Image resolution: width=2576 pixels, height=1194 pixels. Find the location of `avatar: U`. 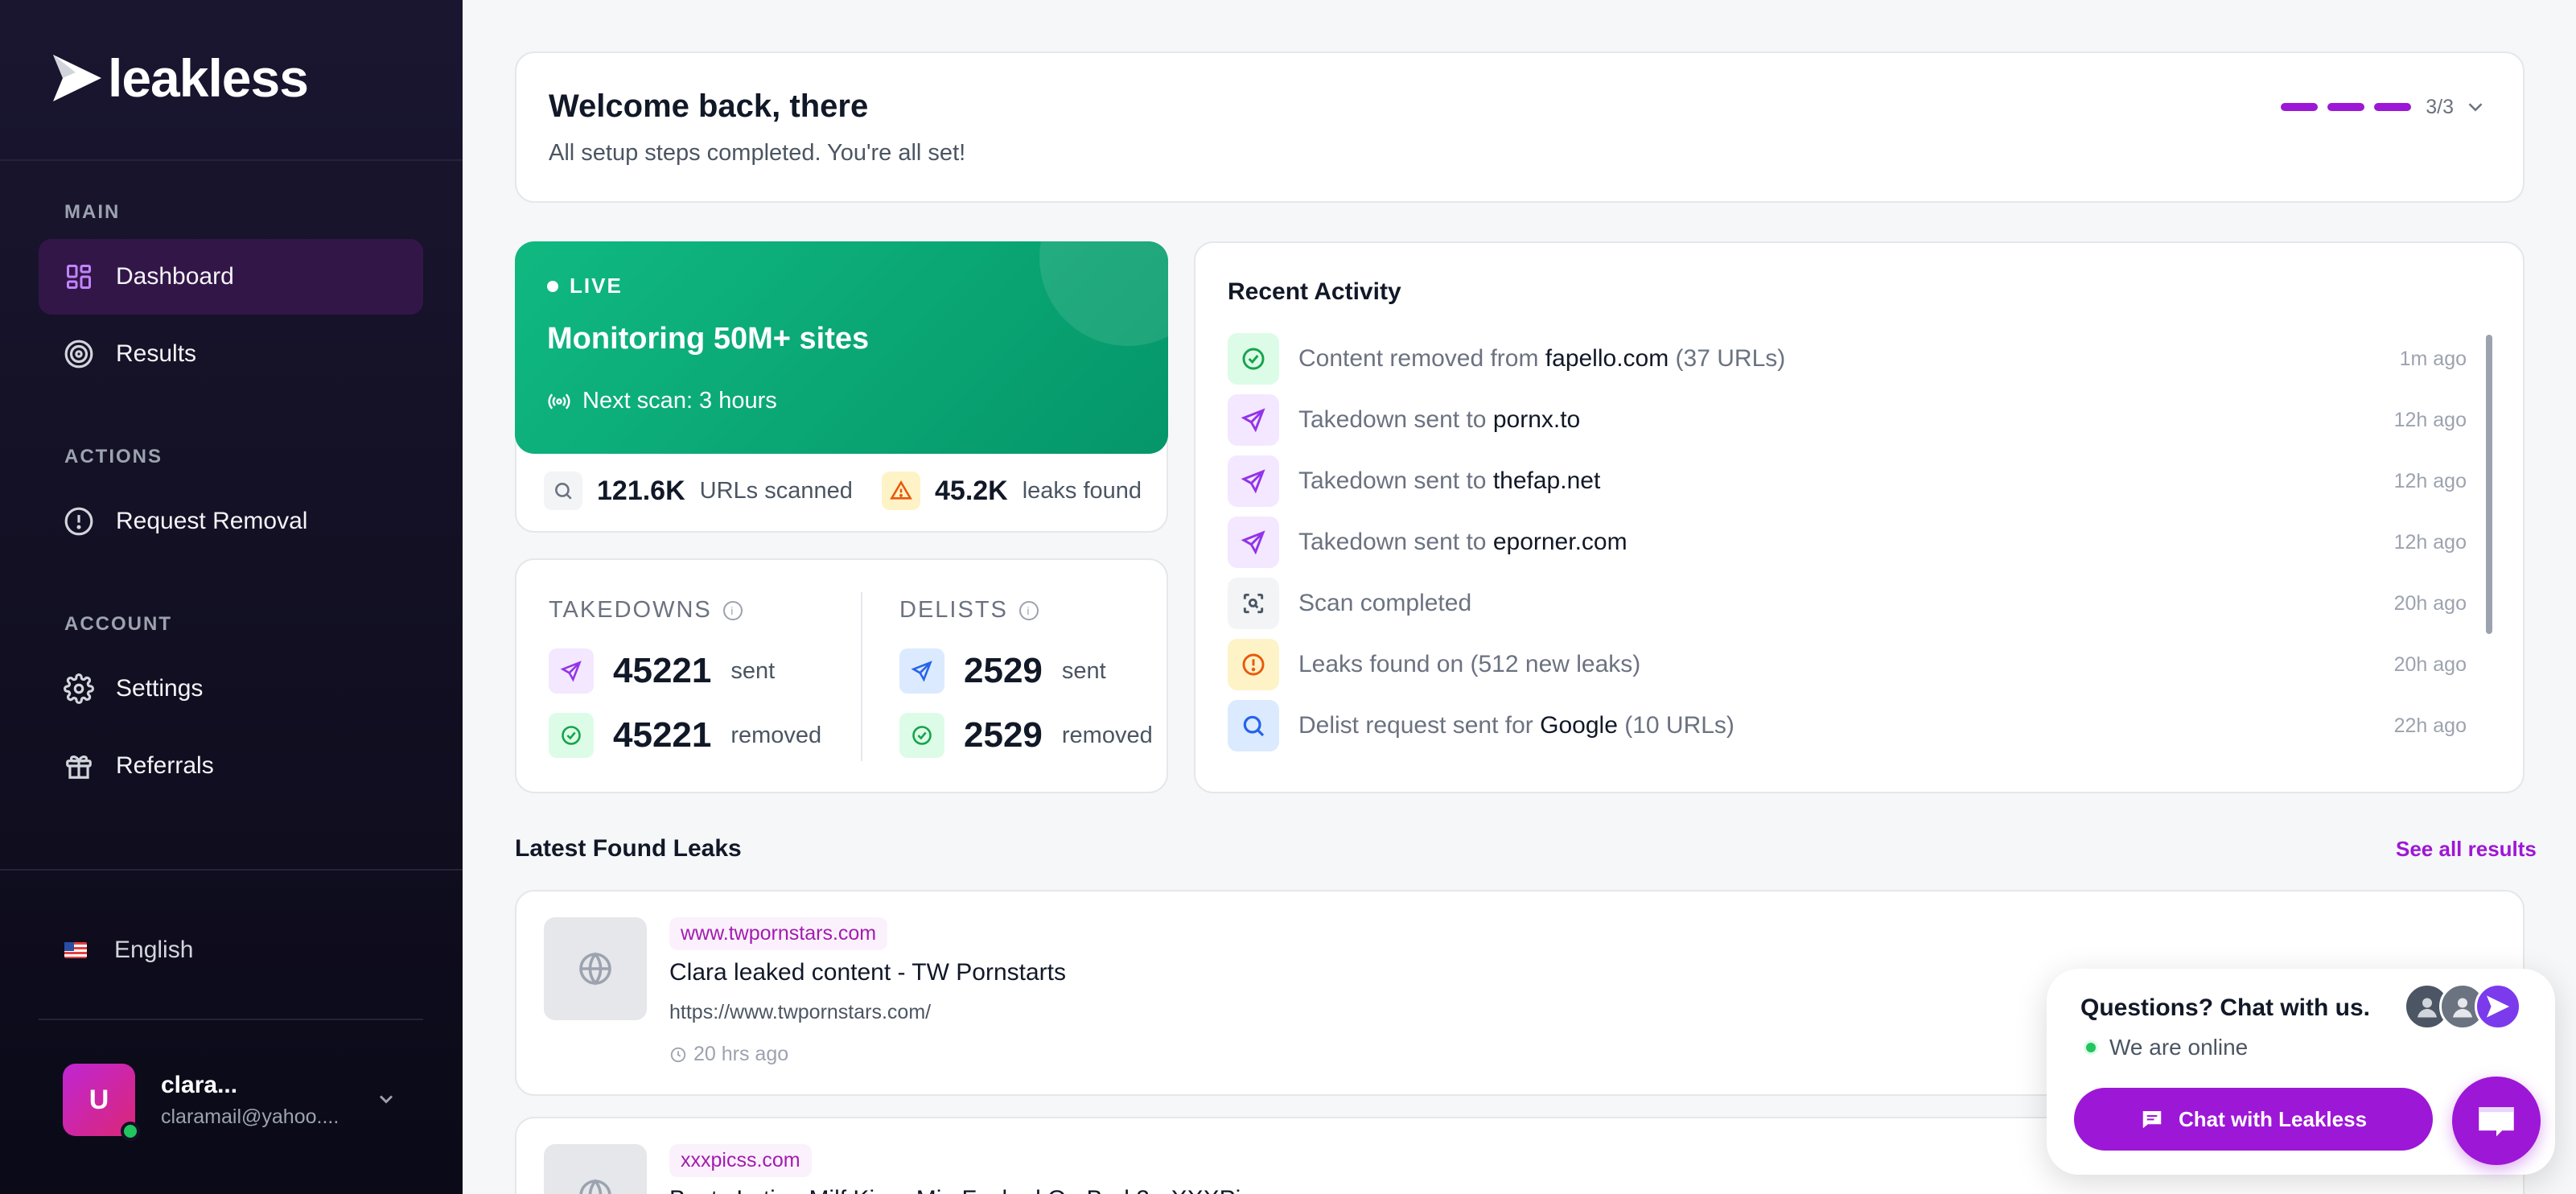

avatar: U is located at coordinates (101, 1102).